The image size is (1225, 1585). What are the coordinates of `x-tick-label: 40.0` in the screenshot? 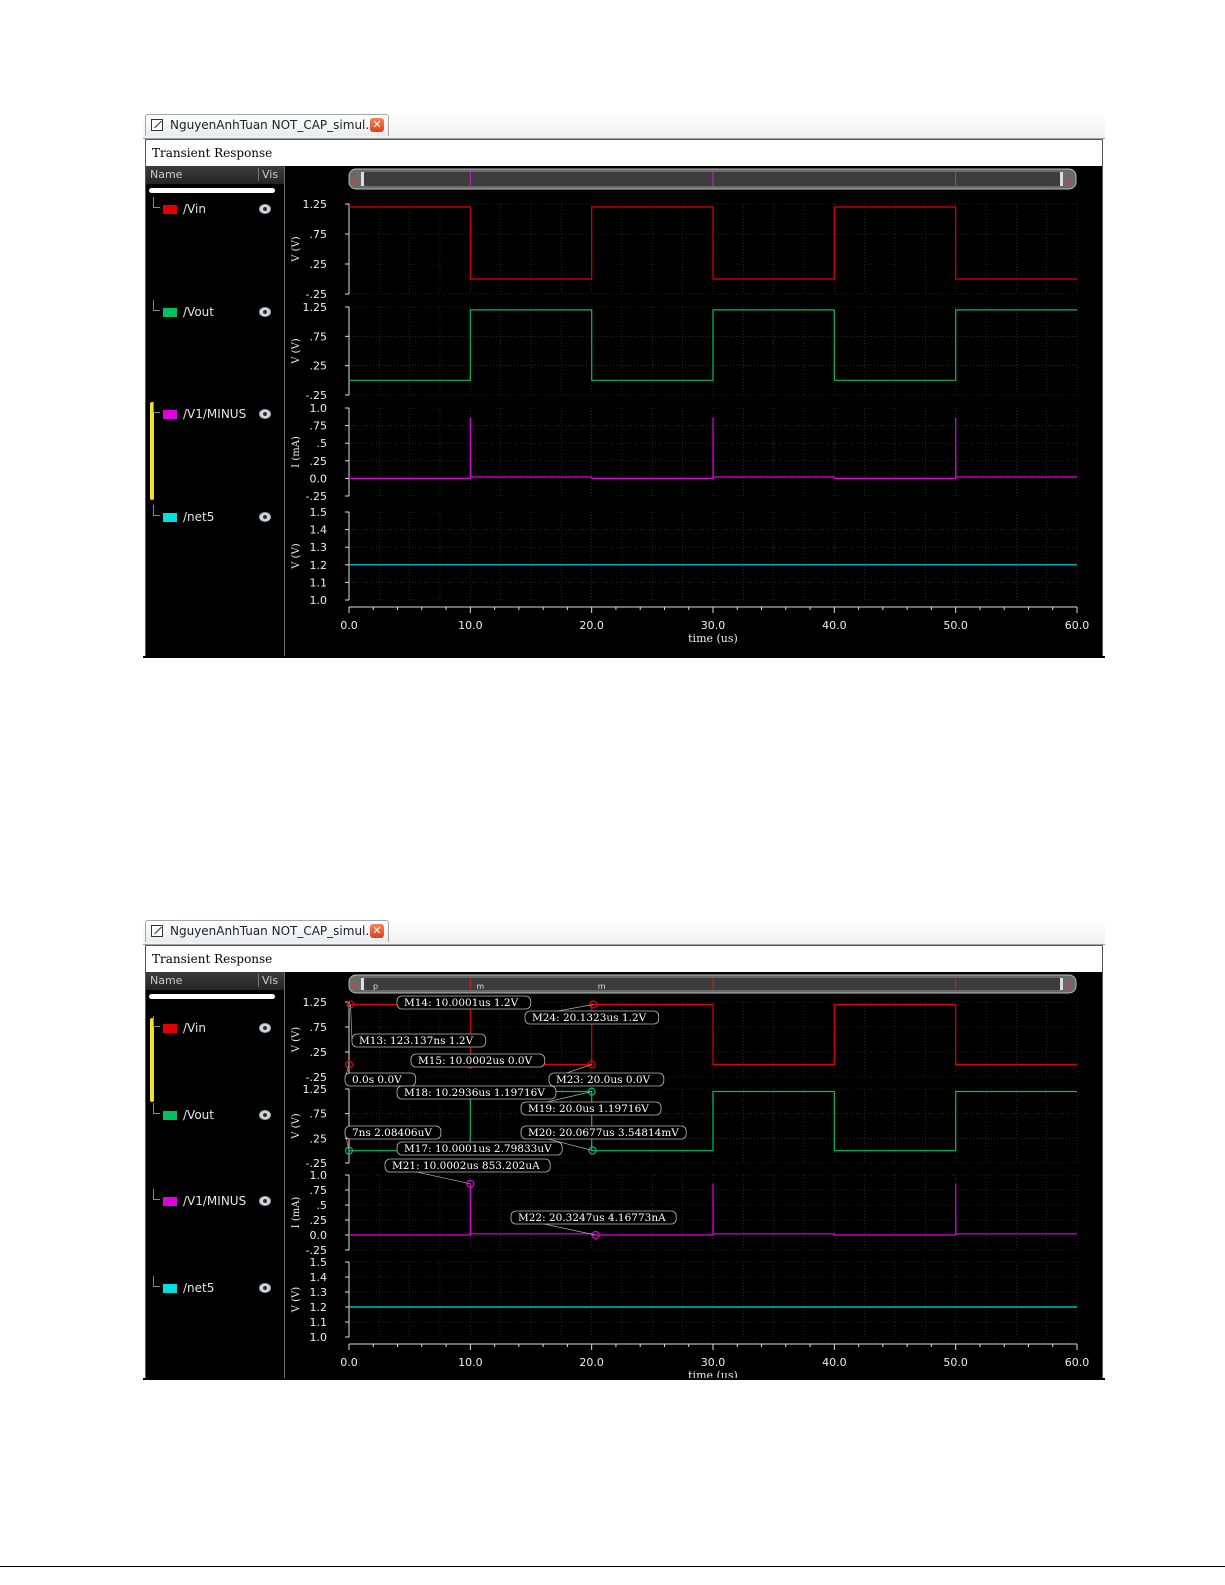 It's located at (834, 1362).